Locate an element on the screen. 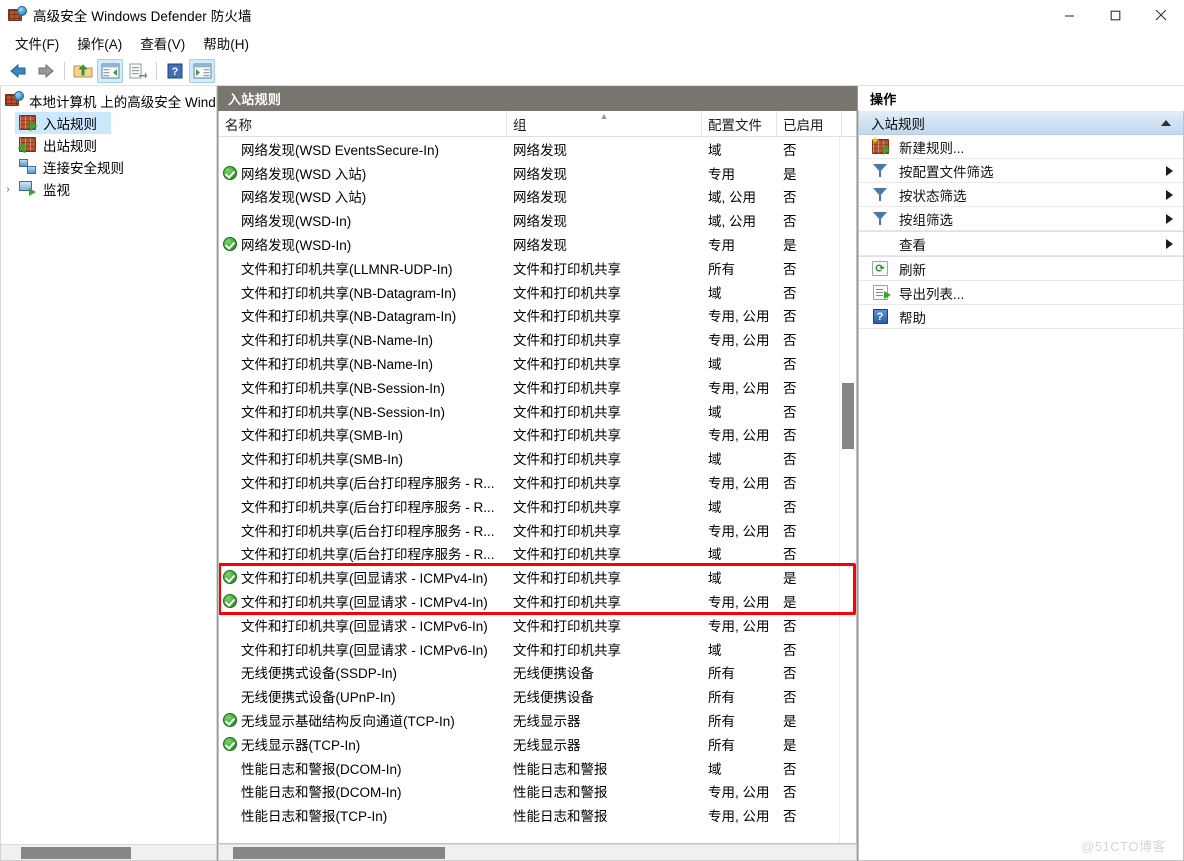  maximize-button is located at coordinates (1115, 15).